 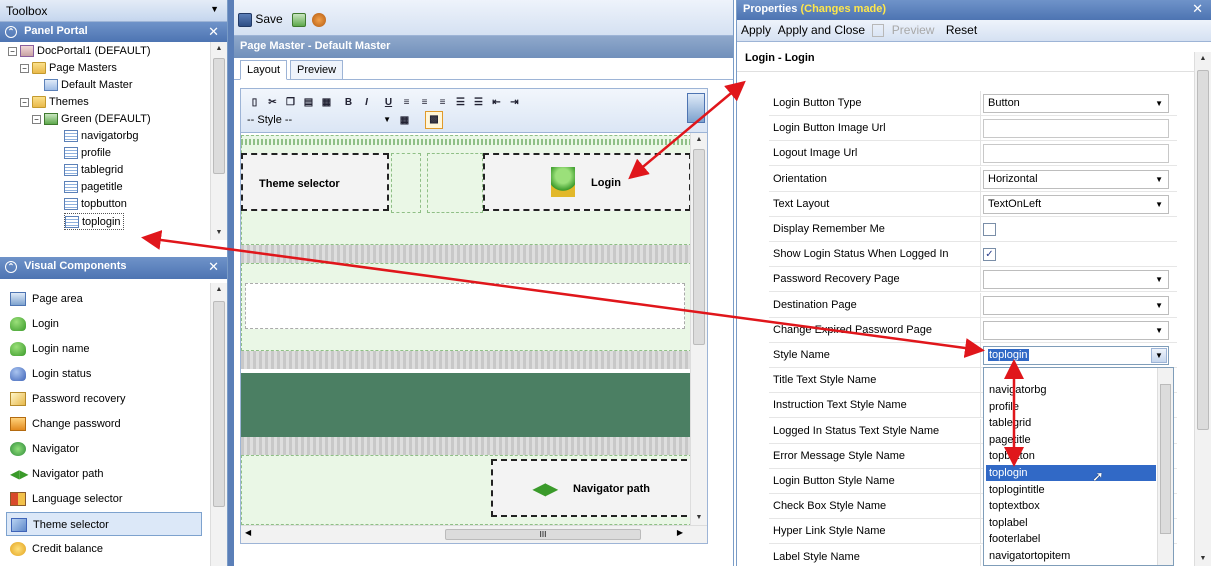 What do you see at coordinates (1071, 473) in the screenshot?
I see `dropdown-option: toplogin` at bounding box center [1071, 473].